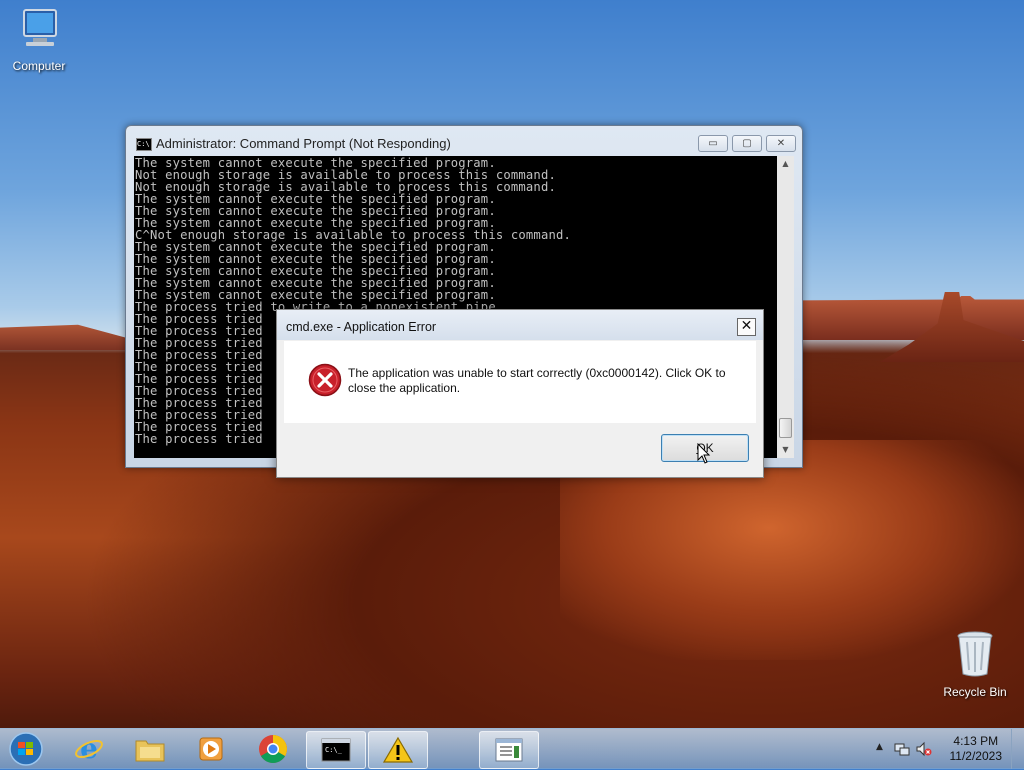 Image resolution: width=1024 pixels, height=770 pixels. Describe the element at coordinates (704, 455) in the screenshot. I see `mouse-cursor-icon` at that location.